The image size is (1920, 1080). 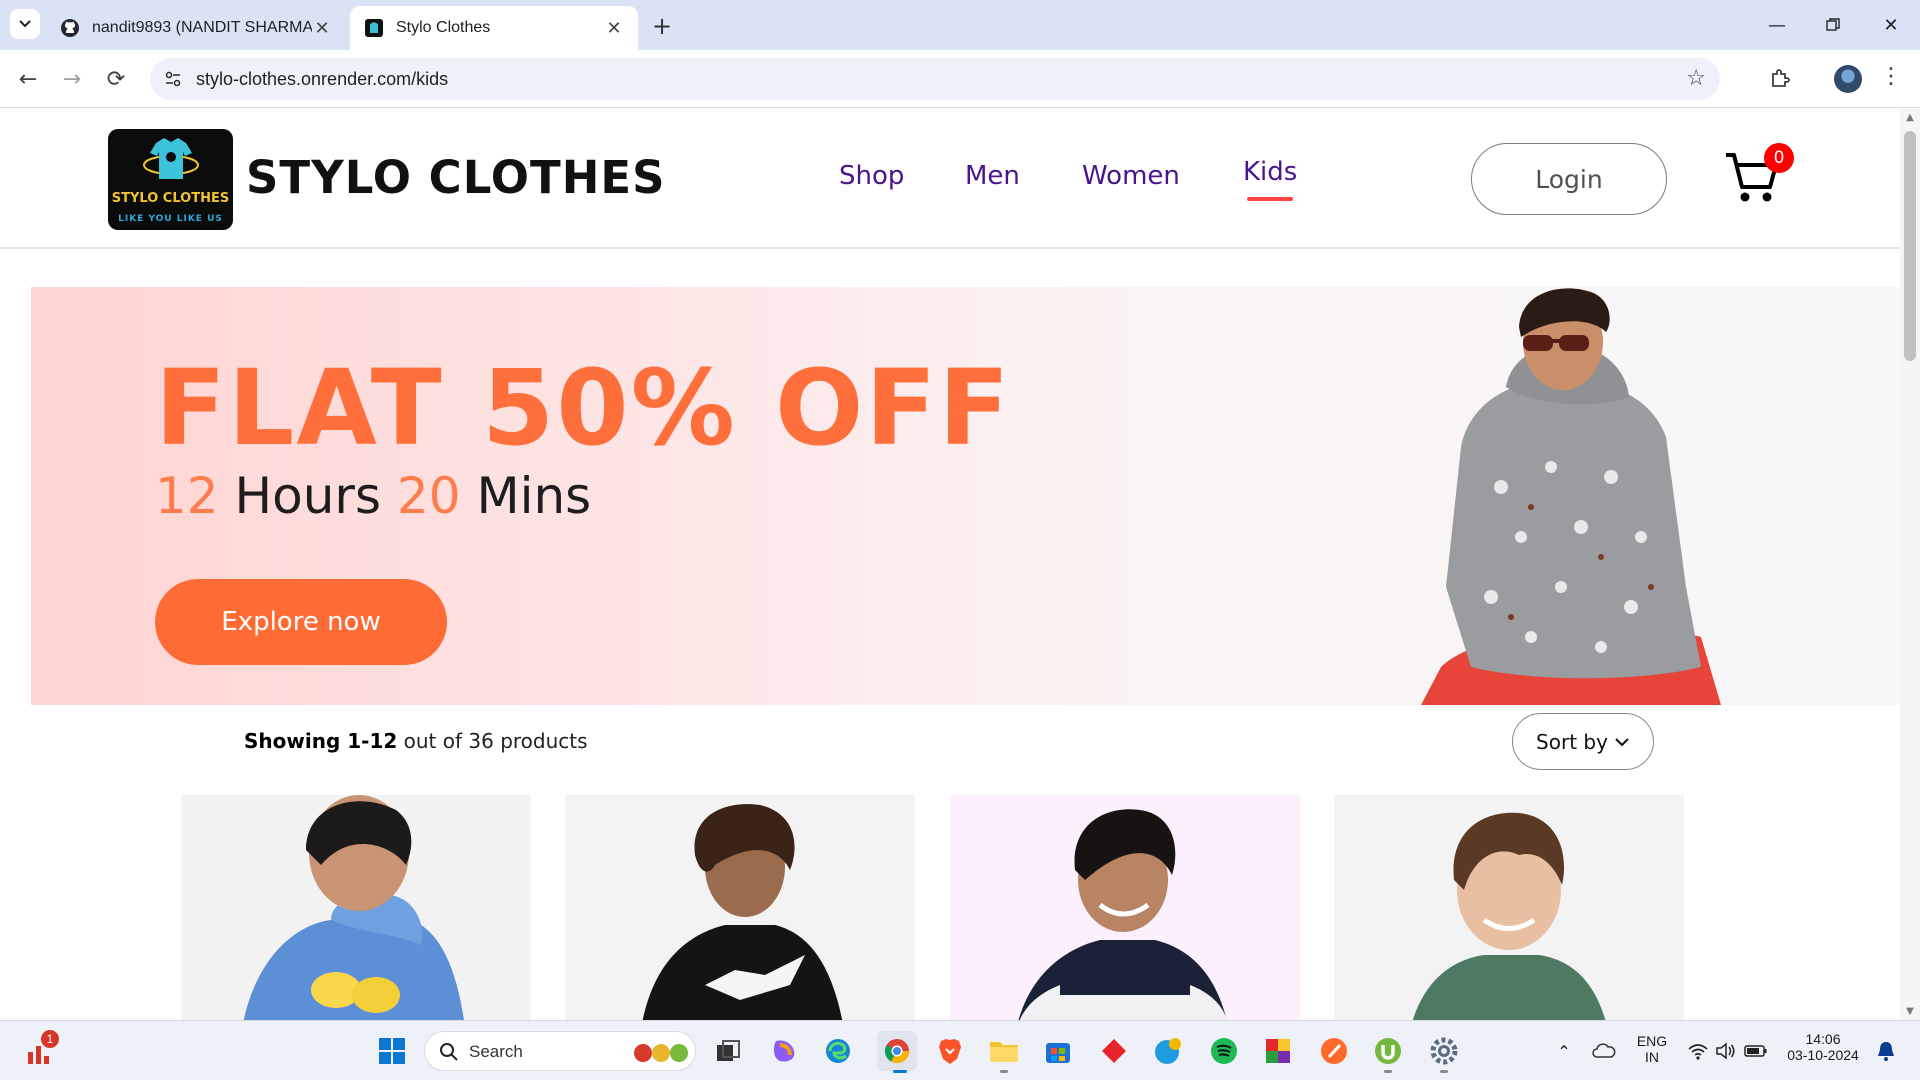 What do you see at coordinates (897, 1051) in the screenshot?
I see `chrome-icon` at bounding box center [897, 1051].